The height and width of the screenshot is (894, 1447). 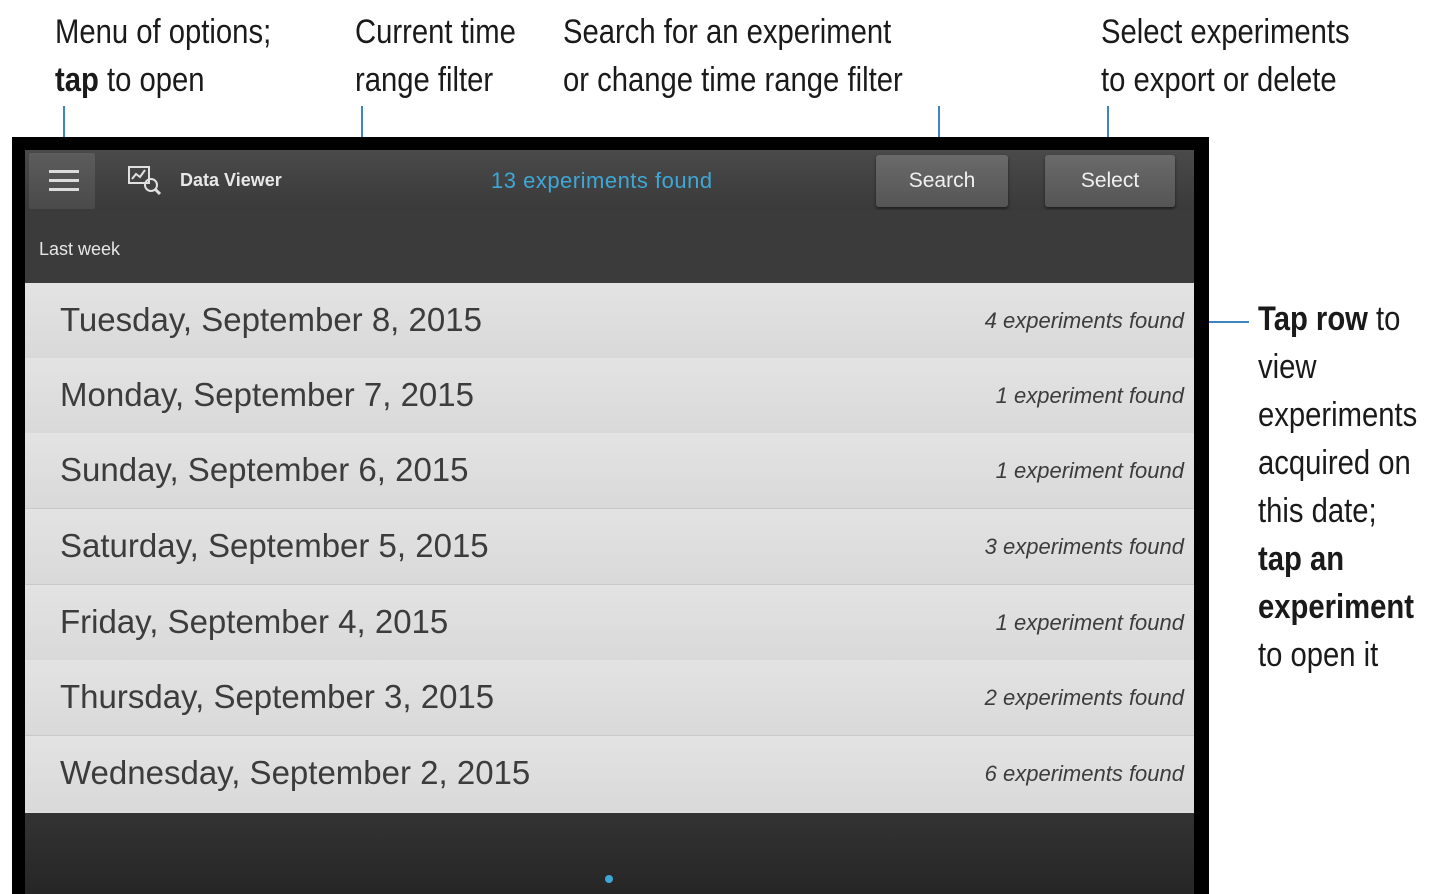 What do you see at coordinates (1225, 56) in the screenshot?
I see `callout-select: Select experiments to export or delete` at bounding box center [1225, 56].